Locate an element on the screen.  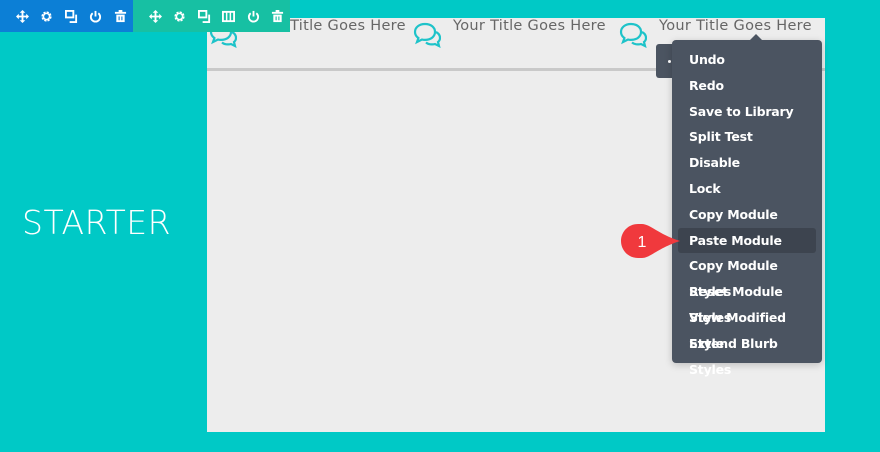
menu-item-save-to-library: Save to Library is located at coordinates (747, 112).